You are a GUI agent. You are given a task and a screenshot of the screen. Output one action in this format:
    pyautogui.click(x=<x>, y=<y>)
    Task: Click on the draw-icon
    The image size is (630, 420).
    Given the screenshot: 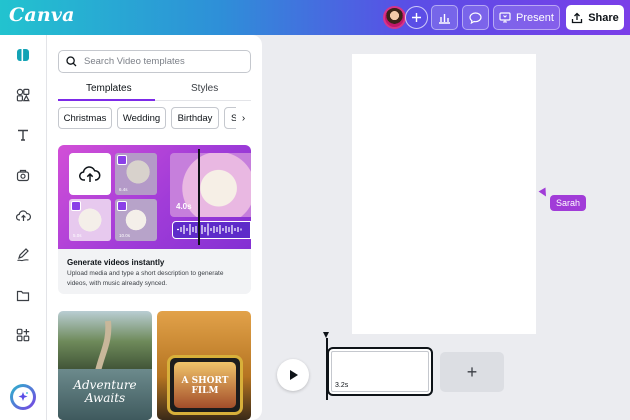 What is the action you would take?
    pyautogui.click(x=23, y=255)
    